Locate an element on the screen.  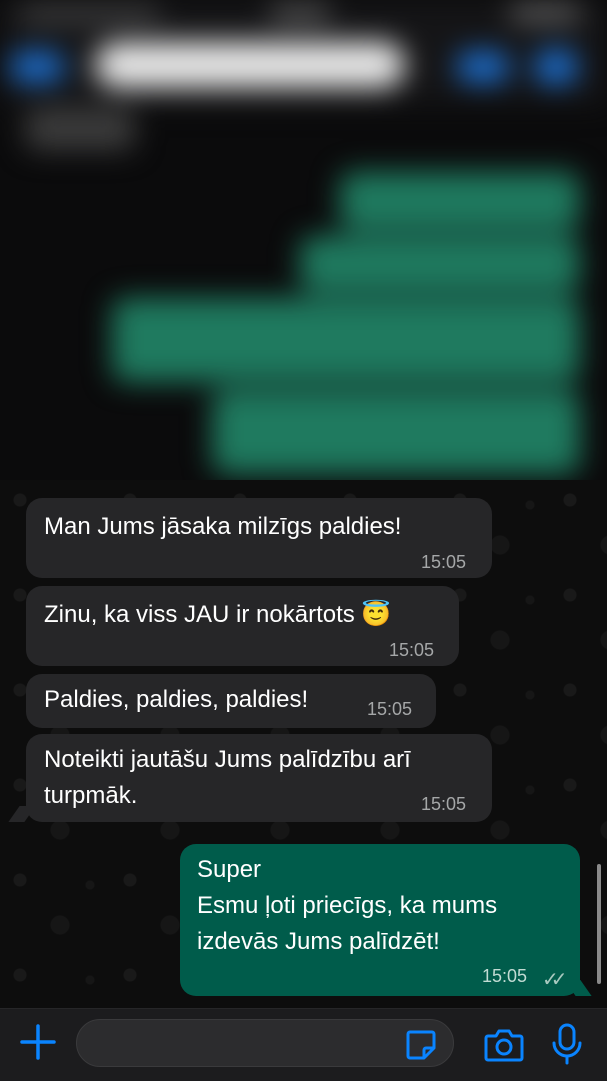
incoming-message: Man Jums jāsaka milzīgs paldies! 15:05 is located at coordinates (259, 538).